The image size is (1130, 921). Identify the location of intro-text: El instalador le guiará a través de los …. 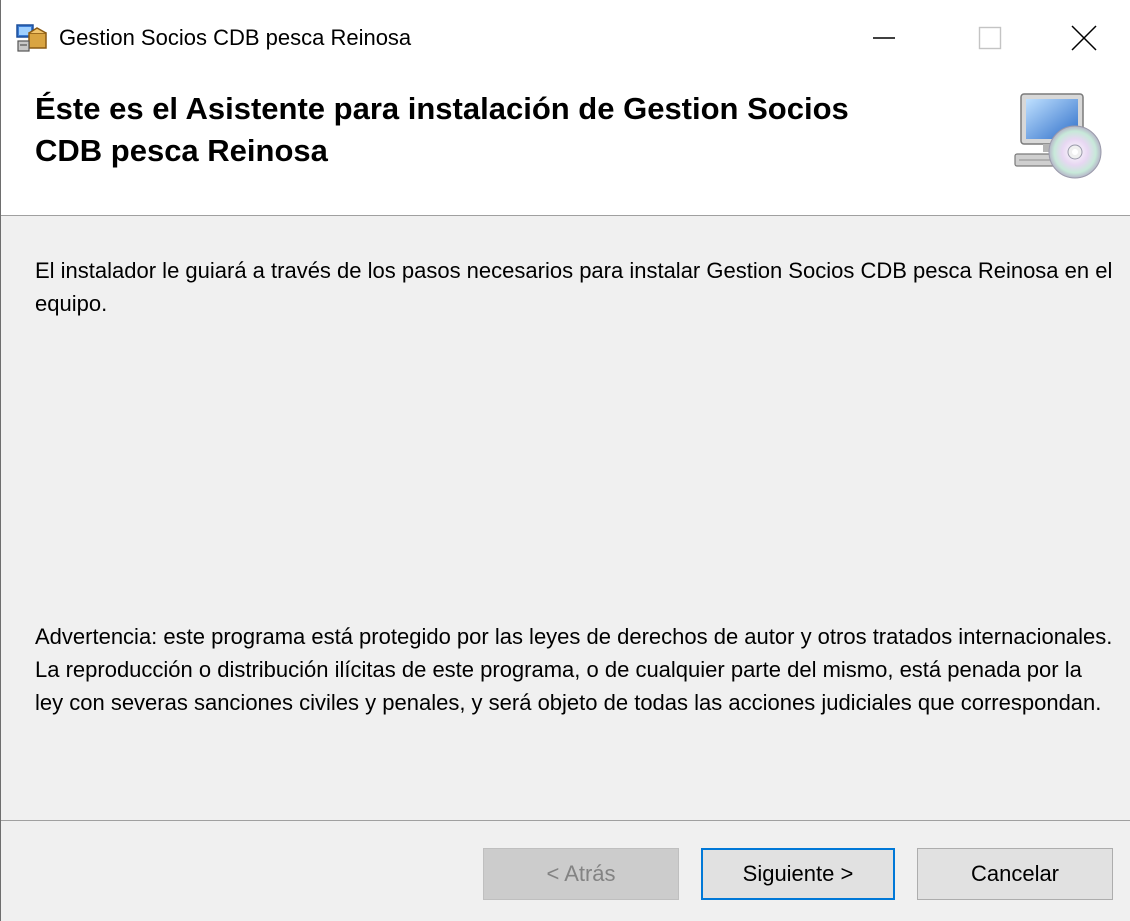
(574, 287).